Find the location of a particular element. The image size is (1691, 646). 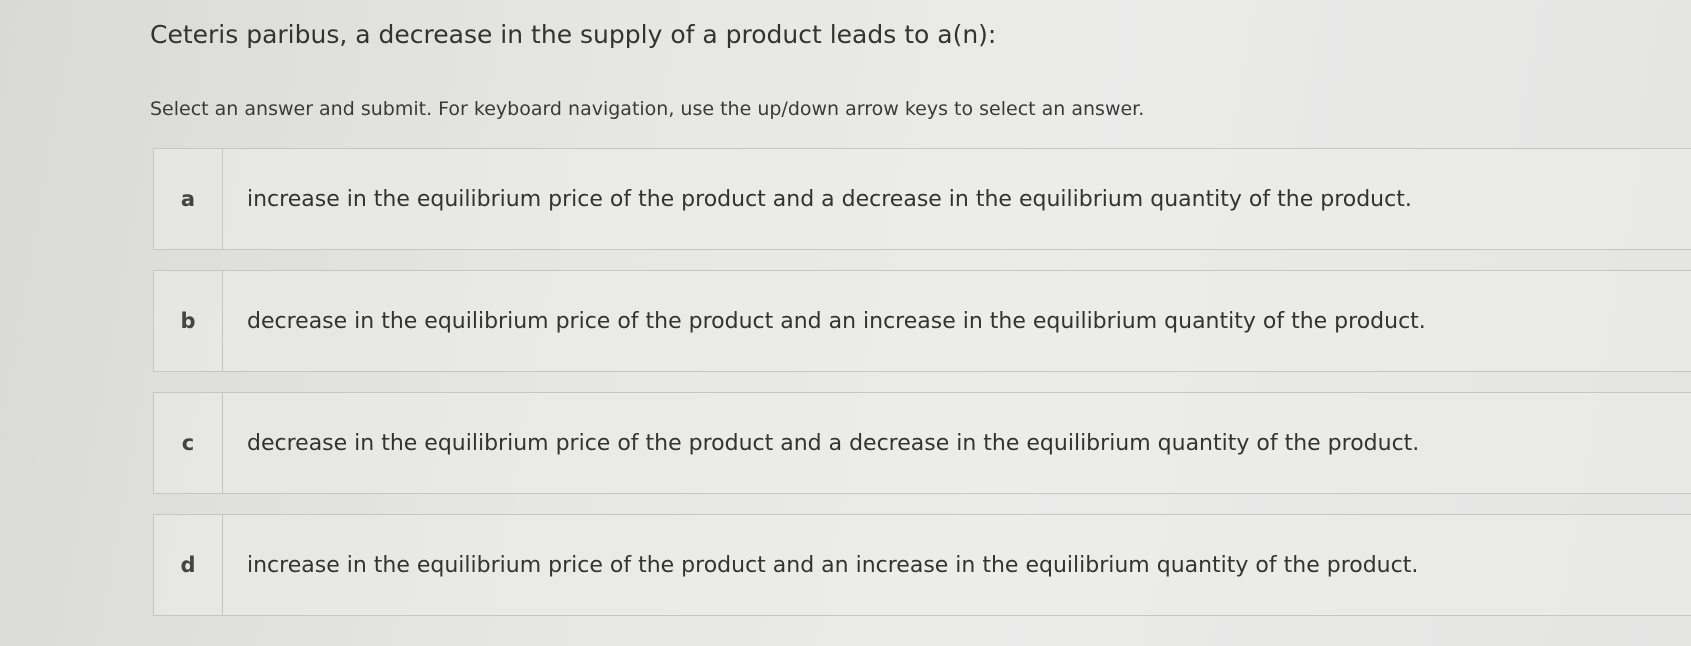

answer-letter: a is located at coordinates (188, 199).